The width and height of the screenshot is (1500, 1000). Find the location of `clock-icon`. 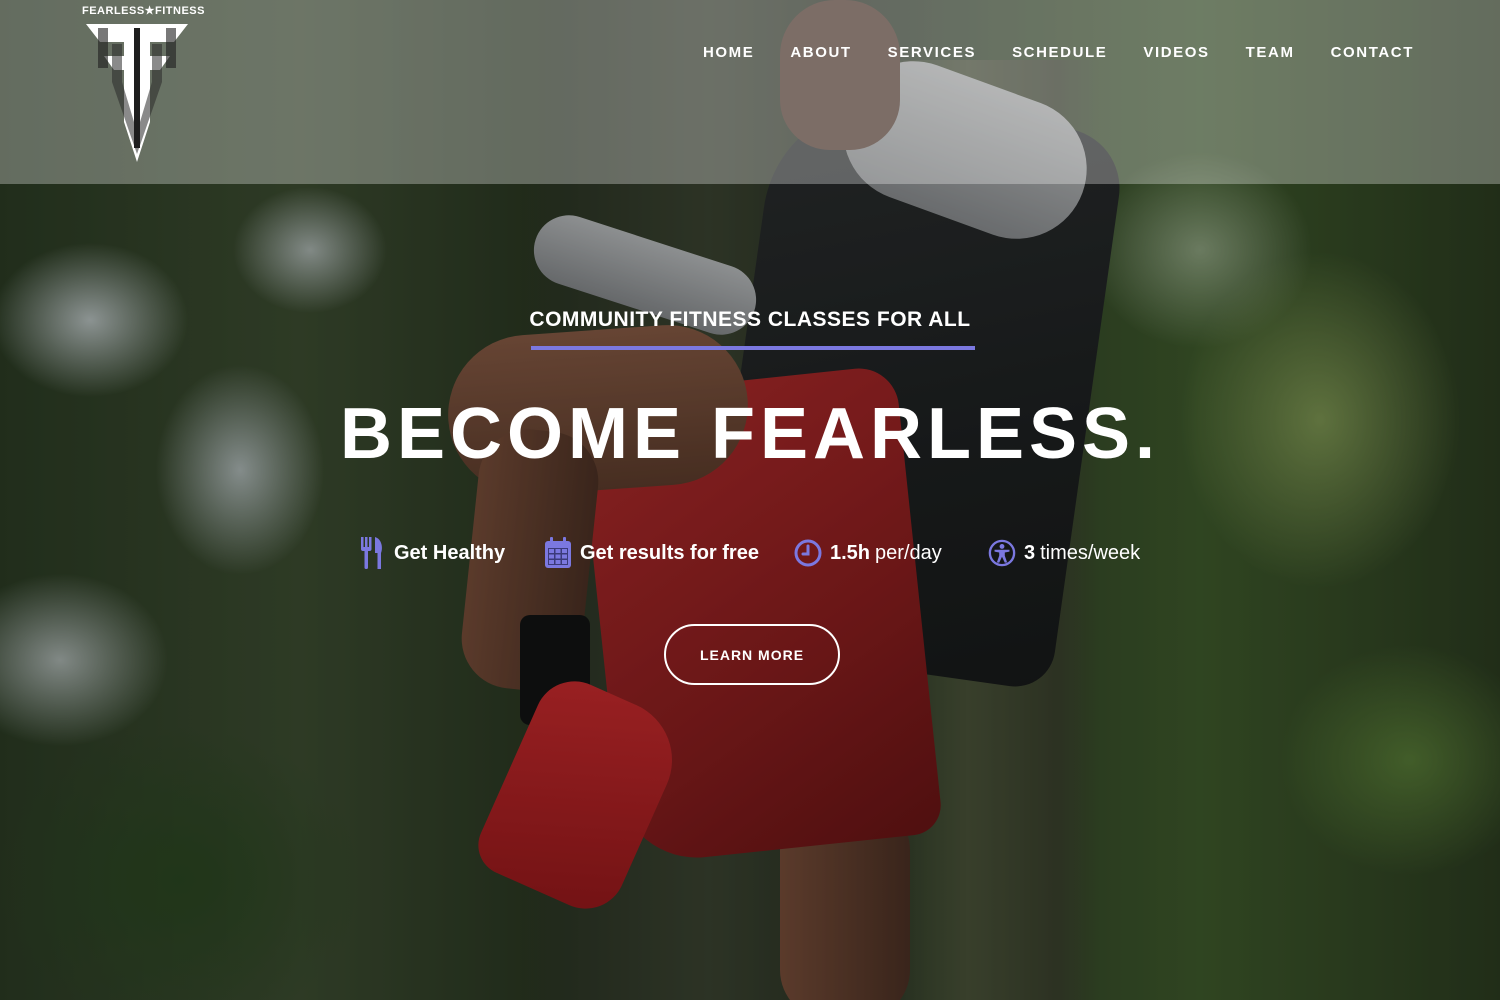

clock-icon is located at coordinates (808, 553).